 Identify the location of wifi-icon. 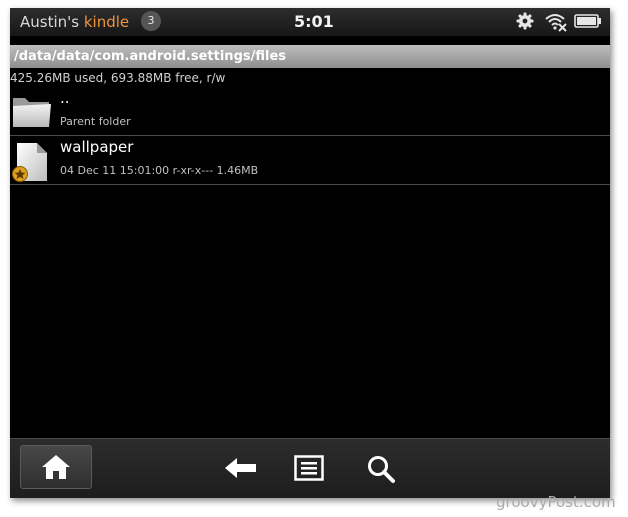
(556, 22).